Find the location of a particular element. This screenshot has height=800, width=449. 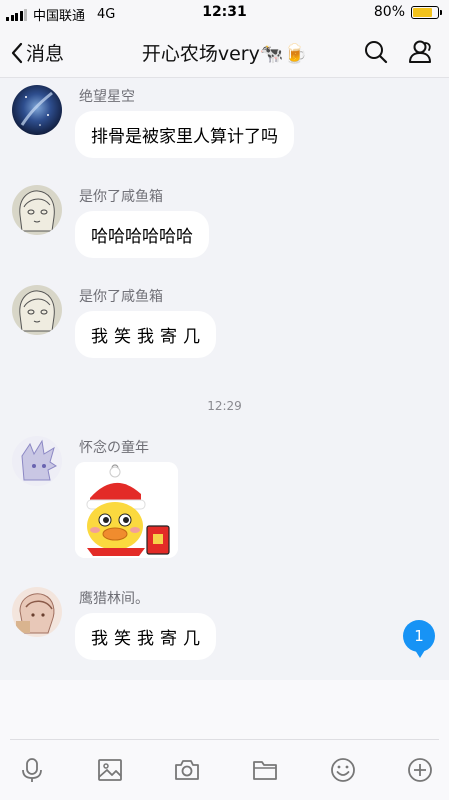

microphone-icon is located at coordinates (32, 770).